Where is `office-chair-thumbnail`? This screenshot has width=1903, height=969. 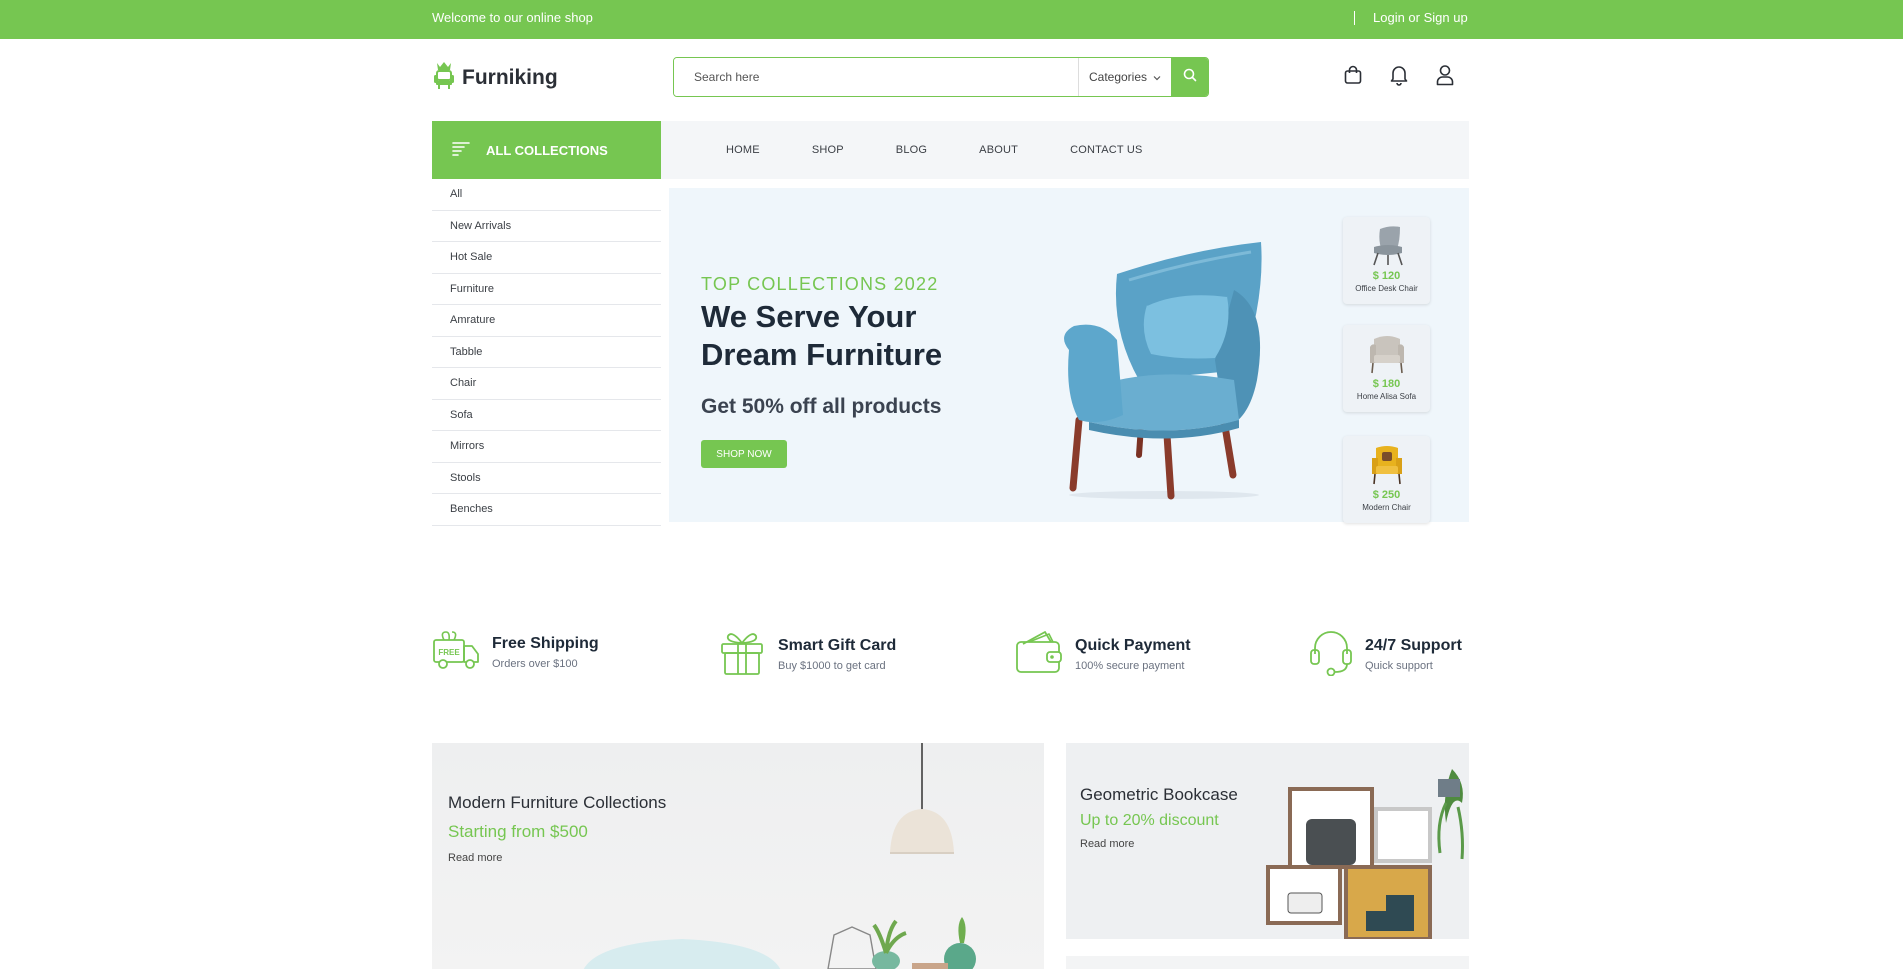
office-chair-thumbnail is located at coordinates (1386, 245).